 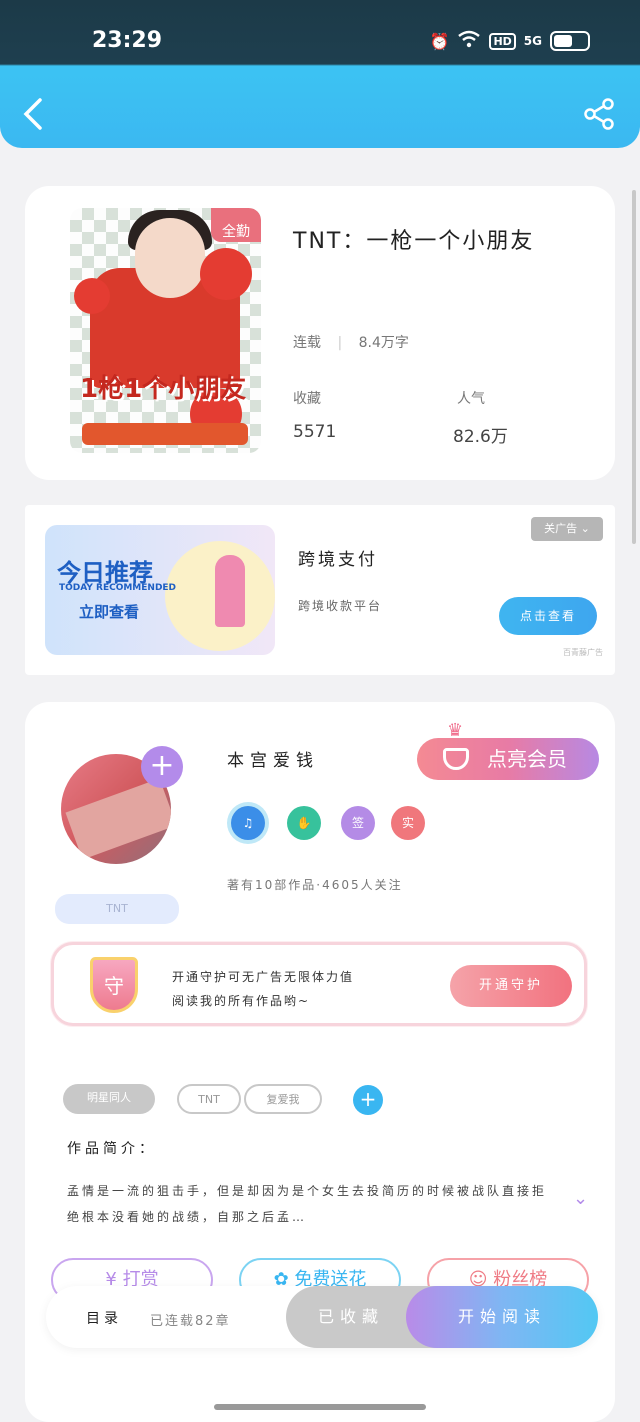 I want to click on word-count: 8.4万字, so click(x=383, y=343).